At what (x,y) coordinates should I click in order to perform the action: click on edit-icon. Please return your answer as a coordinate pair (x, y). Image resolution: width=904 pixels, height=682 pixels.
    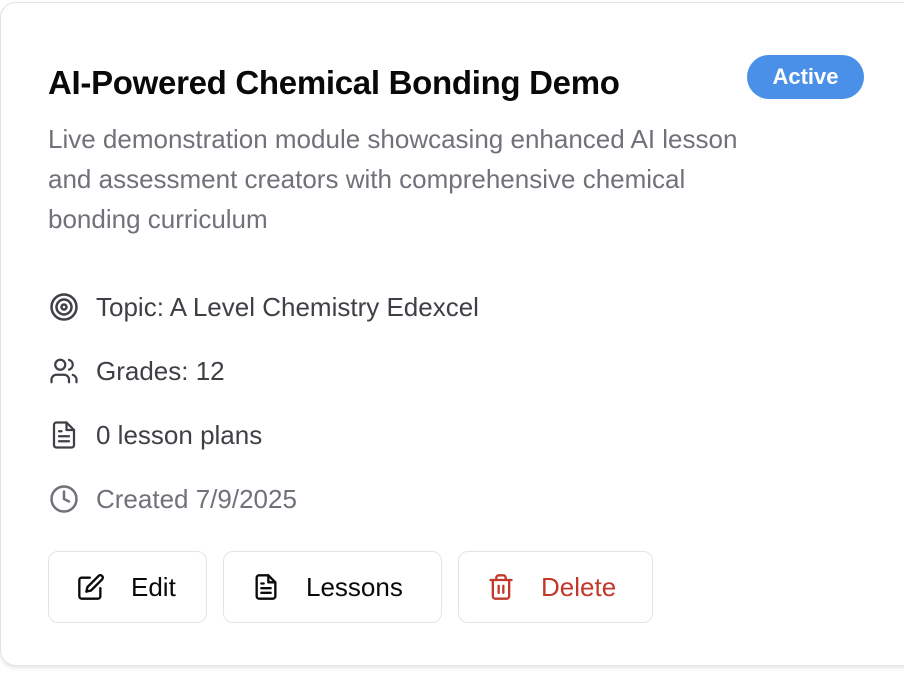
    Looking at the image, I should click on (91, 587).